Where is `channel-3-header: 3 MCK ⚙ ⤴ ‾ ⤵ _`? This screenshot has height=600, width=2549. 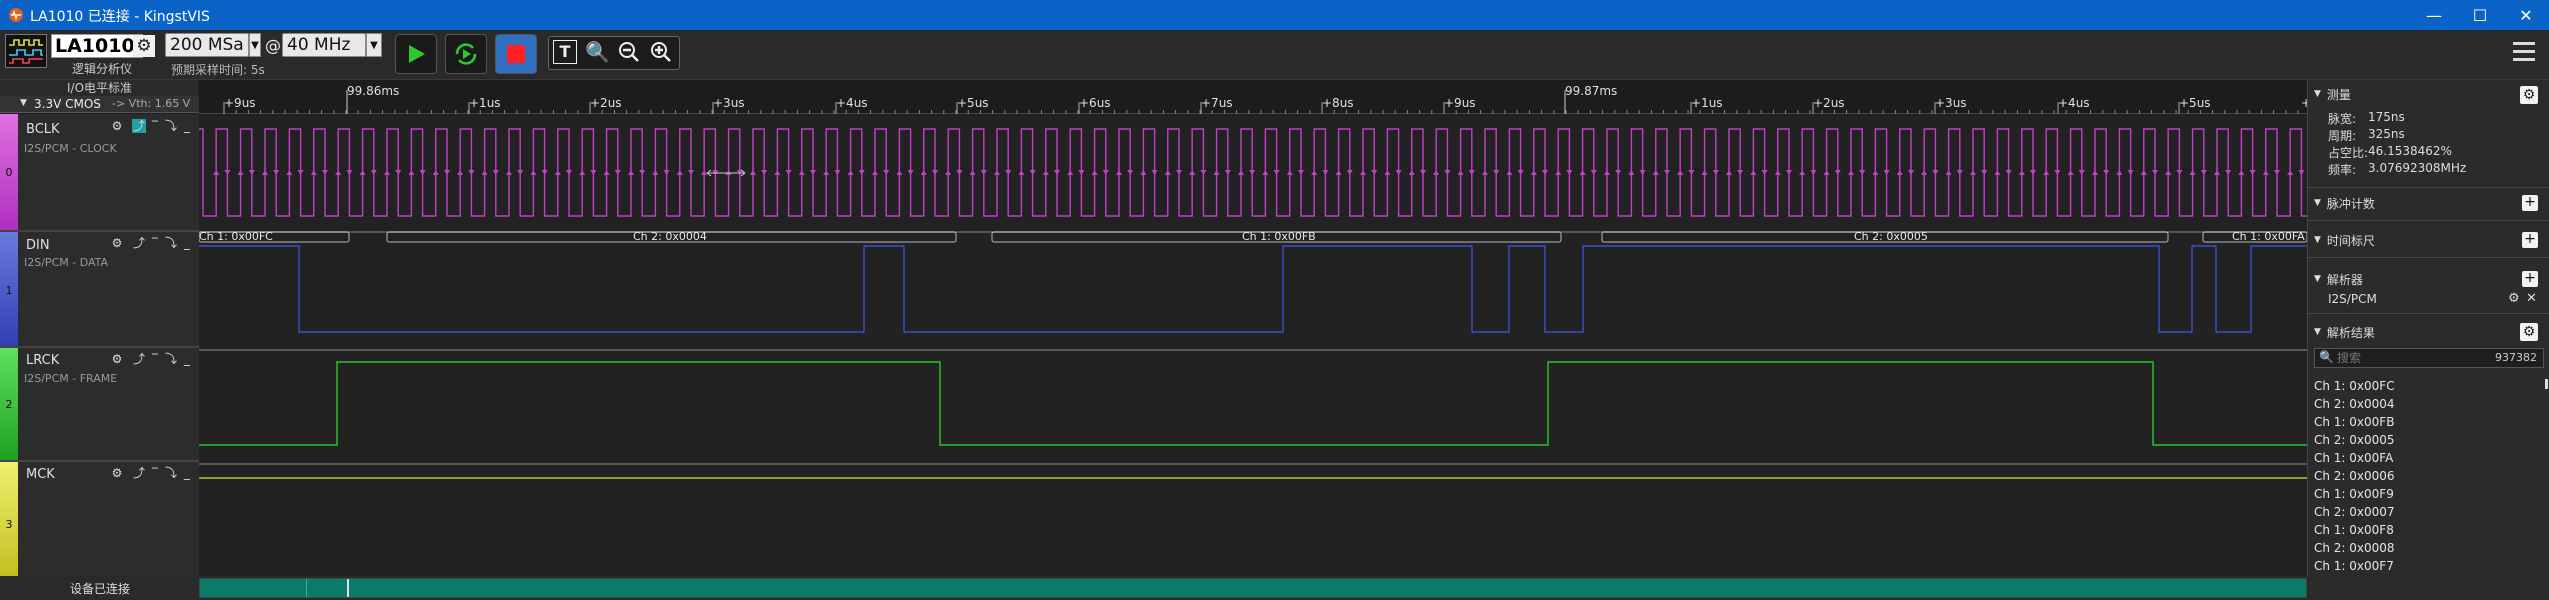 channel-3-header: 3 MCK ⚙ ⤴ ‾ ⤵ _ is located at coordinates (99, 519).